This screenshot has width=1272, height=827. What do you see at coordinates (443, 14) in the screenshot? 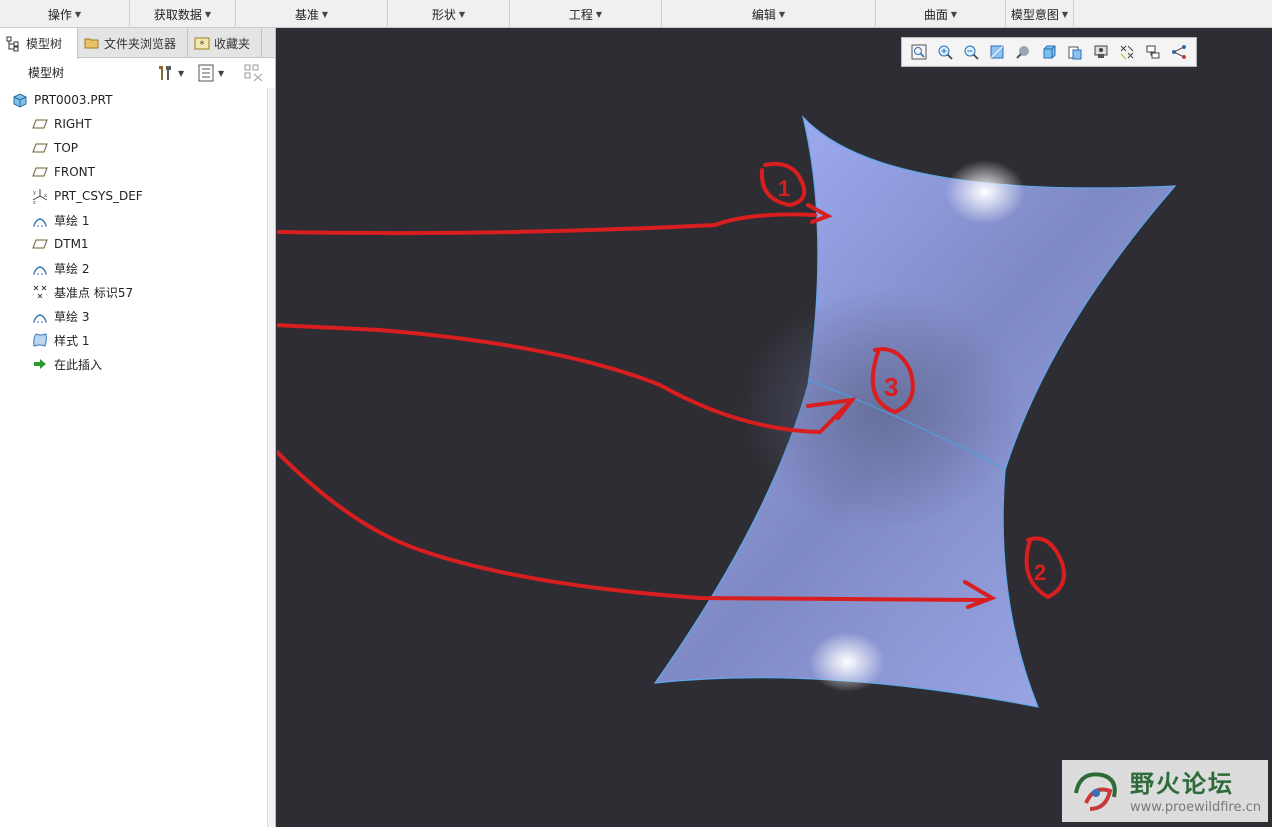
I see `ribbon-group-label: 形状` at bounding box center [443, 14].